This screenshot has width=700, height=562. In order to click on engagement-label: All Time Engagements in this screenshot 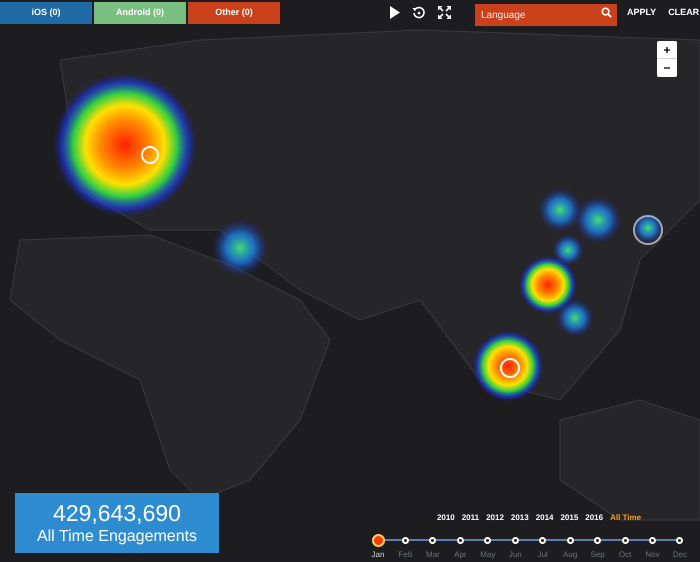, I will do `click(117, 537)`.